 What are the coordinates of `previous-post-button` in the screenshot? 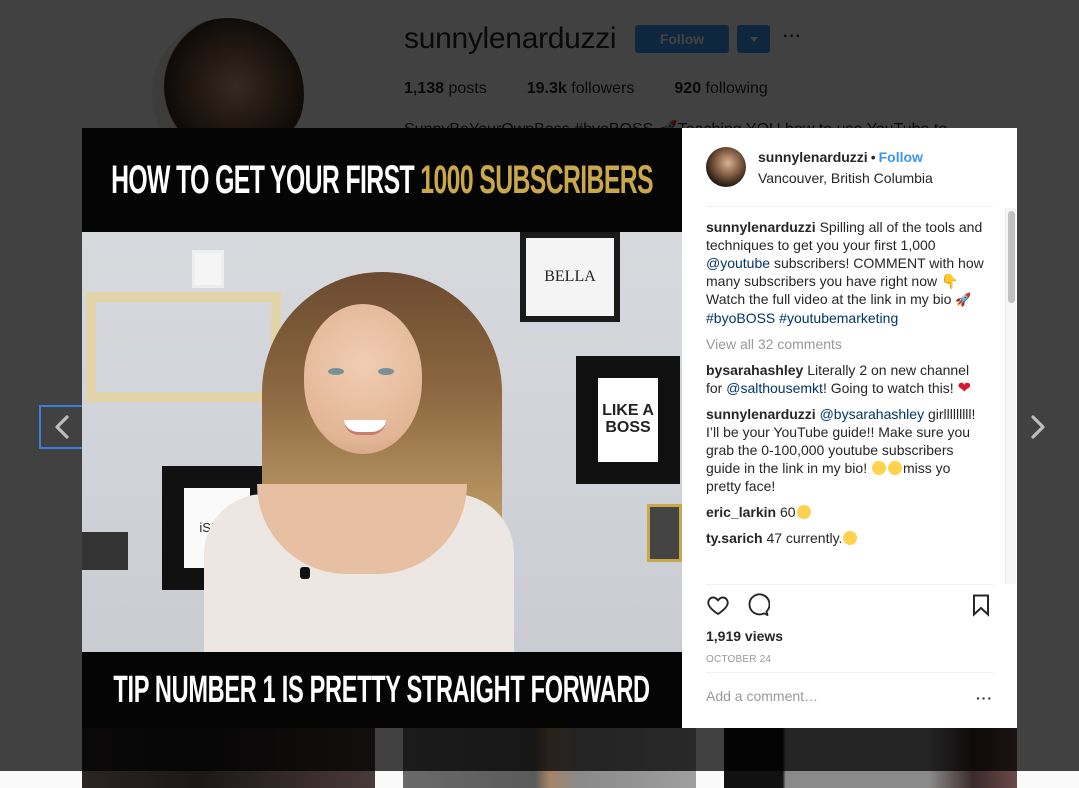 It's located at (61, 427).